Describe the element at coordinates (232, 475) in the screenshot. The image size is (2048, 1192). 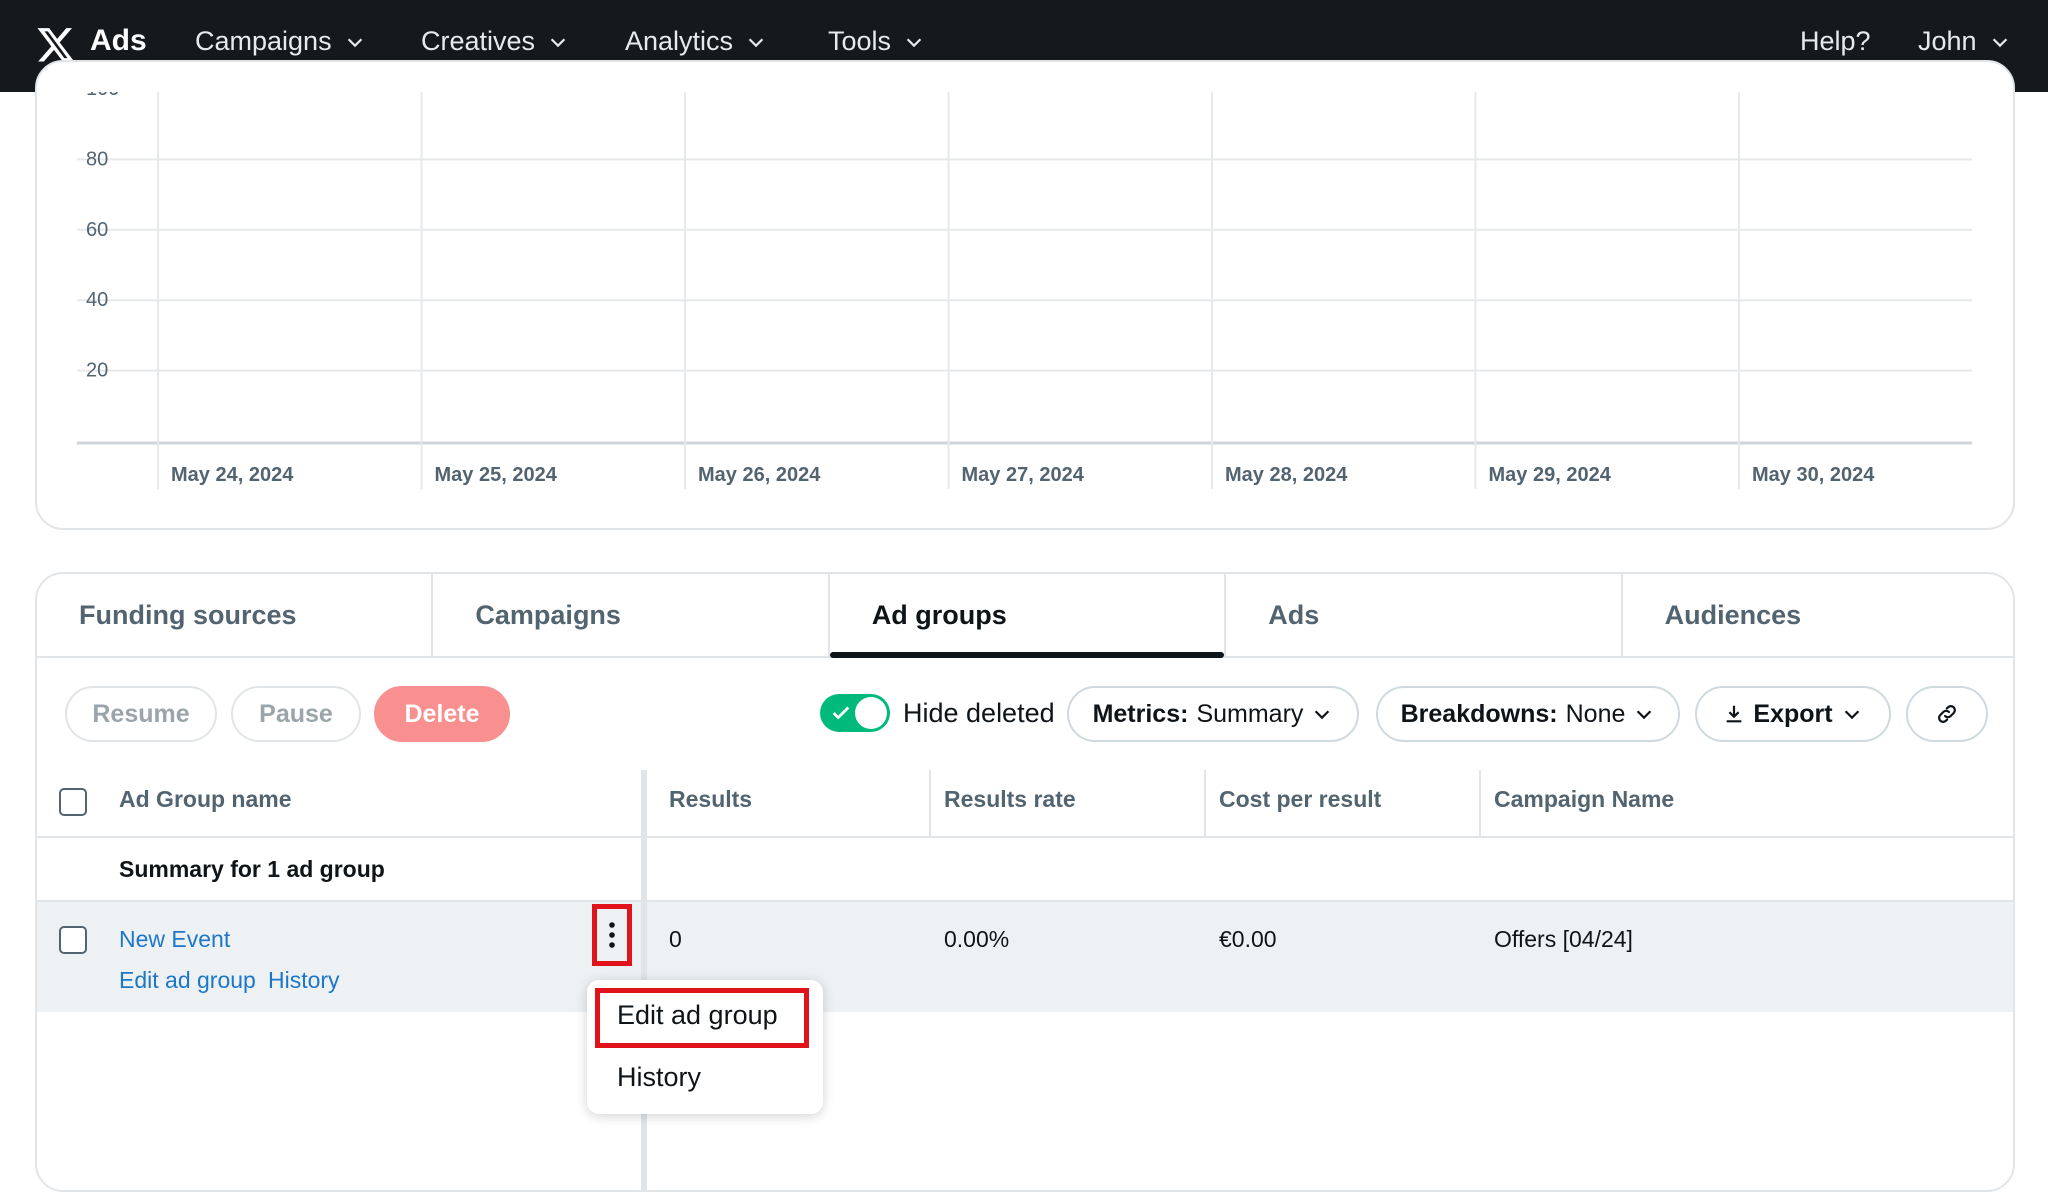
I see `x-tick-label: May 24, 2024` at that location.